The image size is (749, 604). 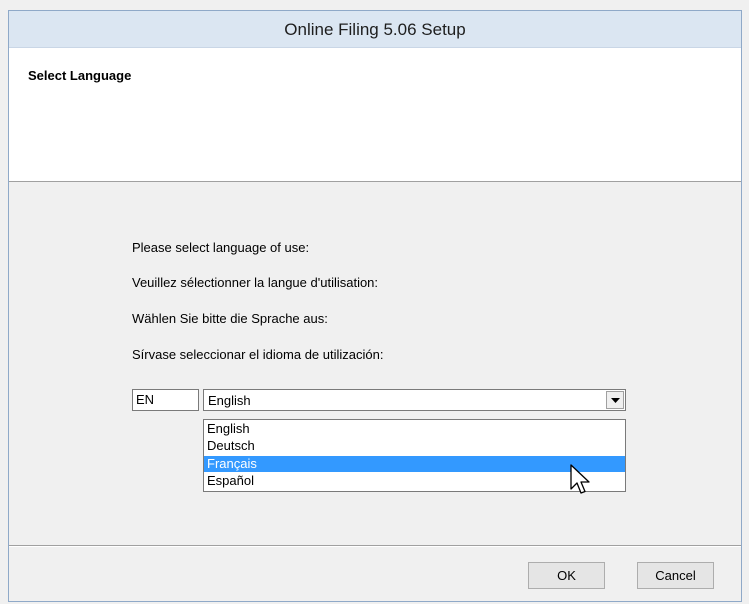 I want to click on title-bar: Online Filing 5.06 Setup, so click(x=375, y=29).